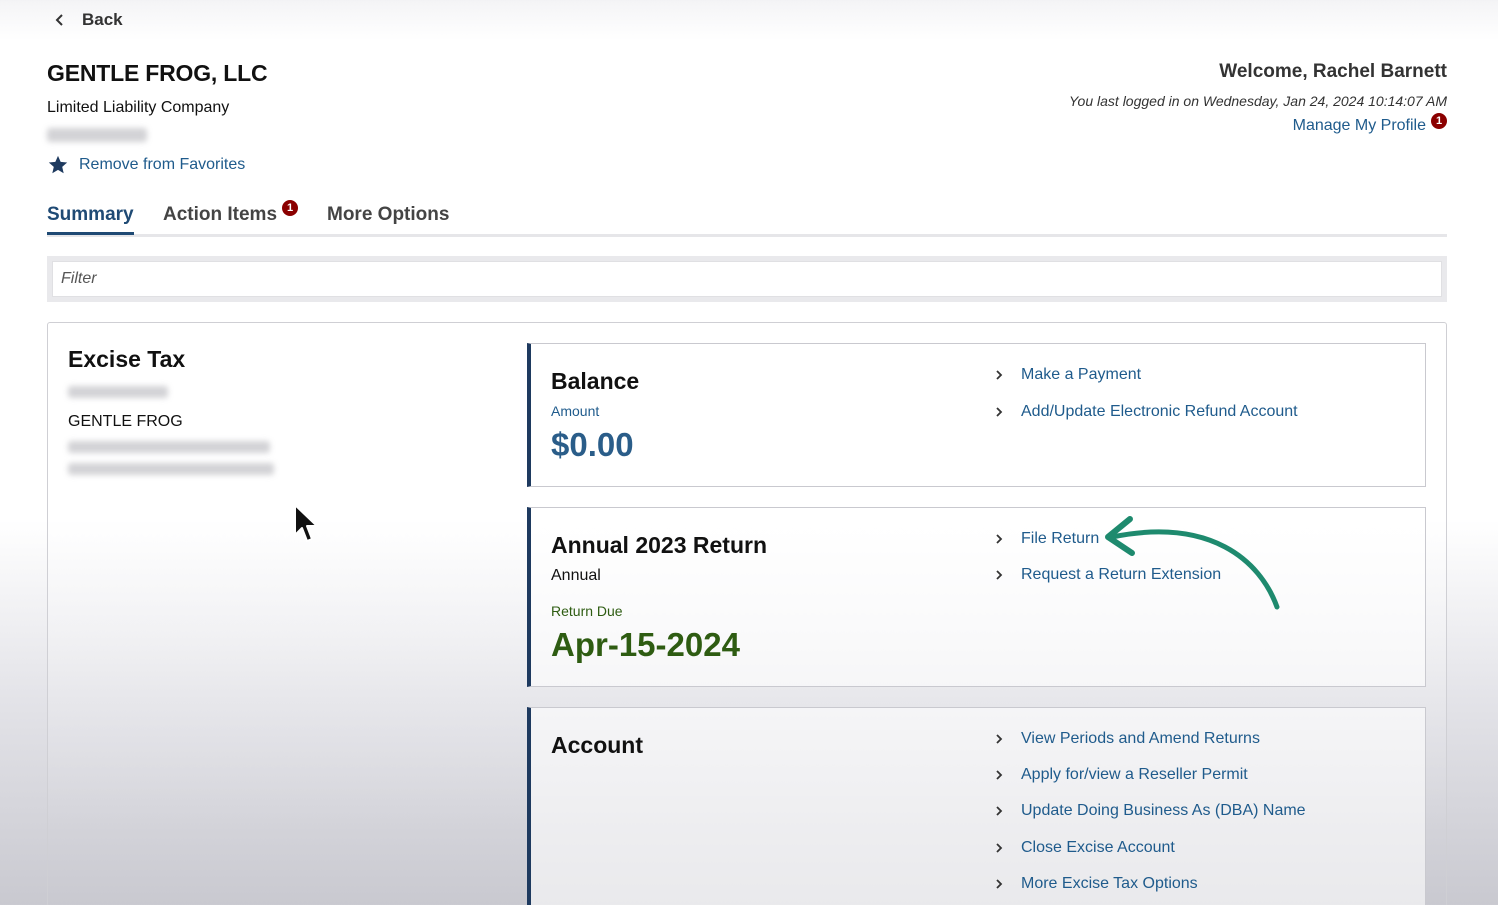 This screenshot has width=1498, height=905. I want to click on update-dba-label: Update Doing Business As (DBA) Name, so click(1163, 810).